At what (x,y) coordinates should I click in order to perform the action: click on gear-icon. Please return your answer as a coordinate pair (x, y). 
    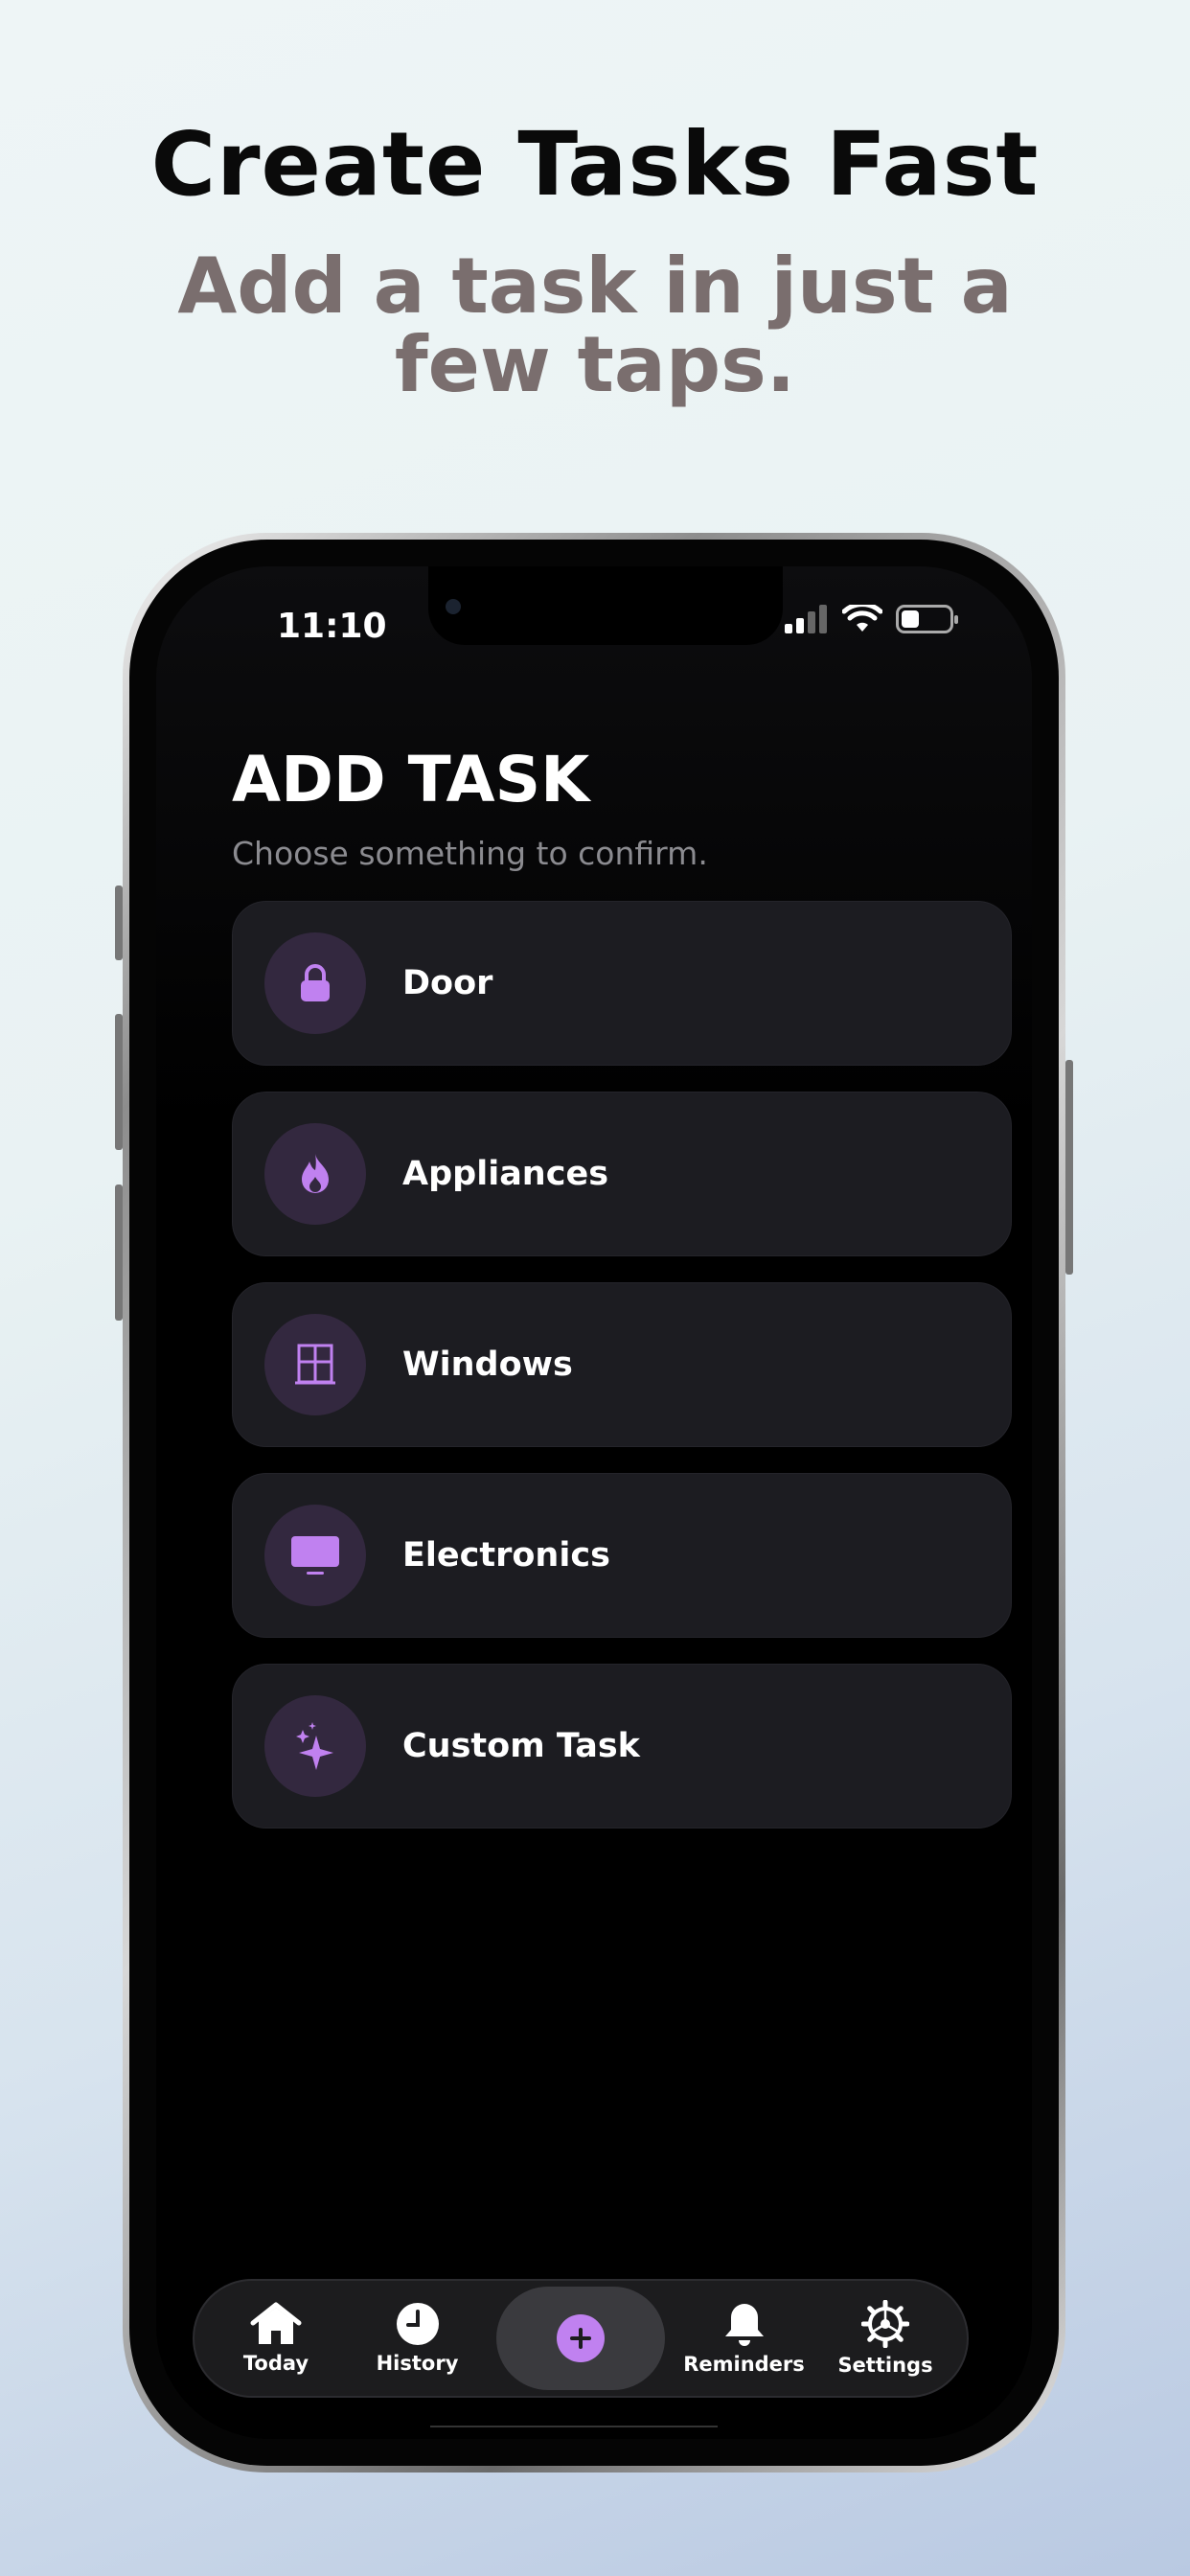
    Looking at the image, I should click on (885, 2324).